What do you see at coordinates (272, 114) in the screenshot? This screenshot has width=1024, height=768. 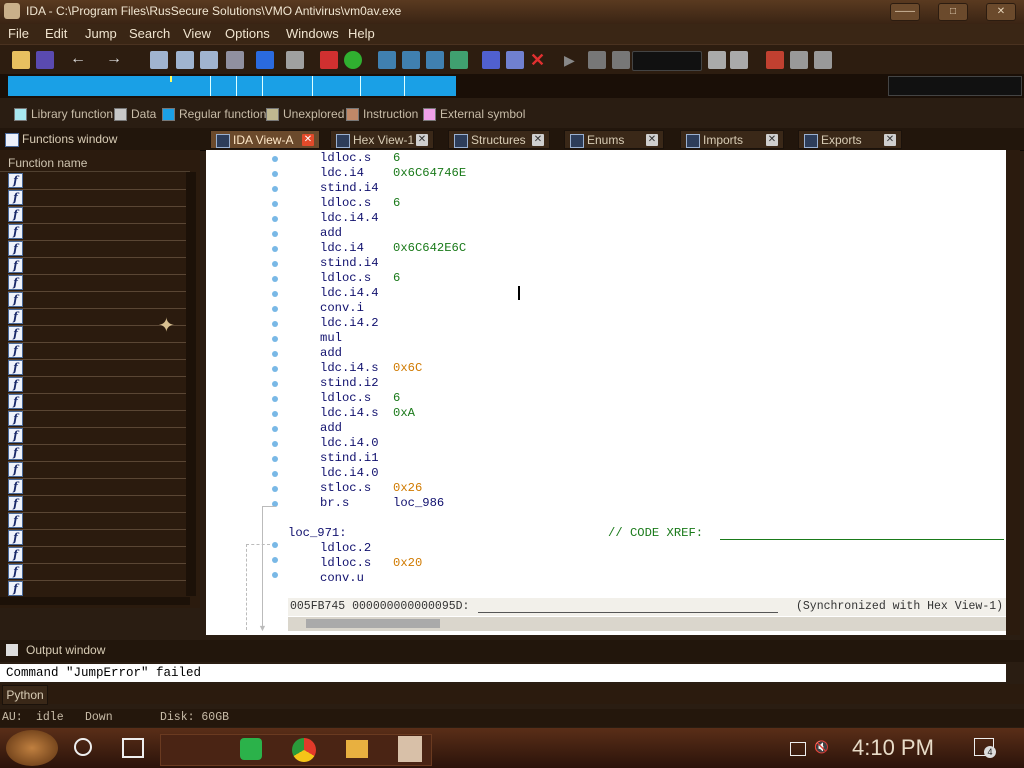 I see `legend-swatch-unexplored` at bounding box center [272, 114].